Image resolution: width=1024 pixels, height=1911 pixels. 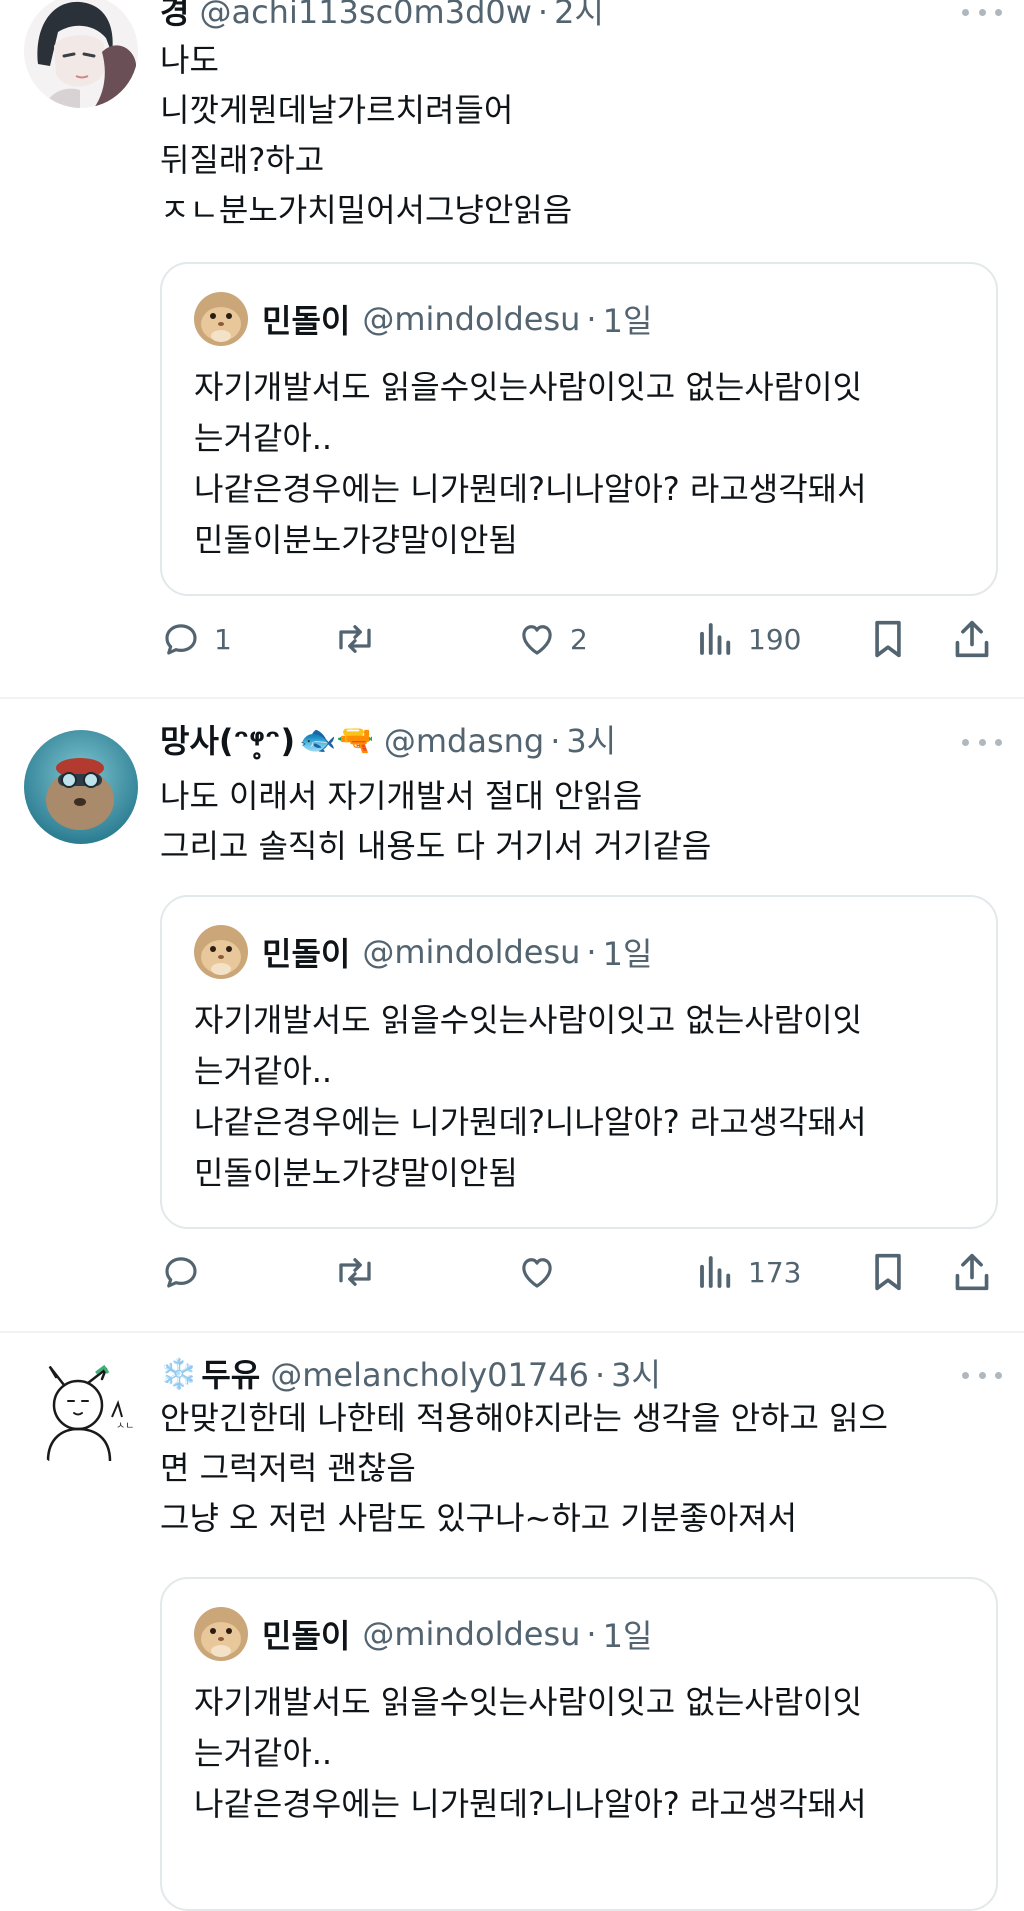 I want to click on avatar-anime-boy-image, so click(x=81, y=54).